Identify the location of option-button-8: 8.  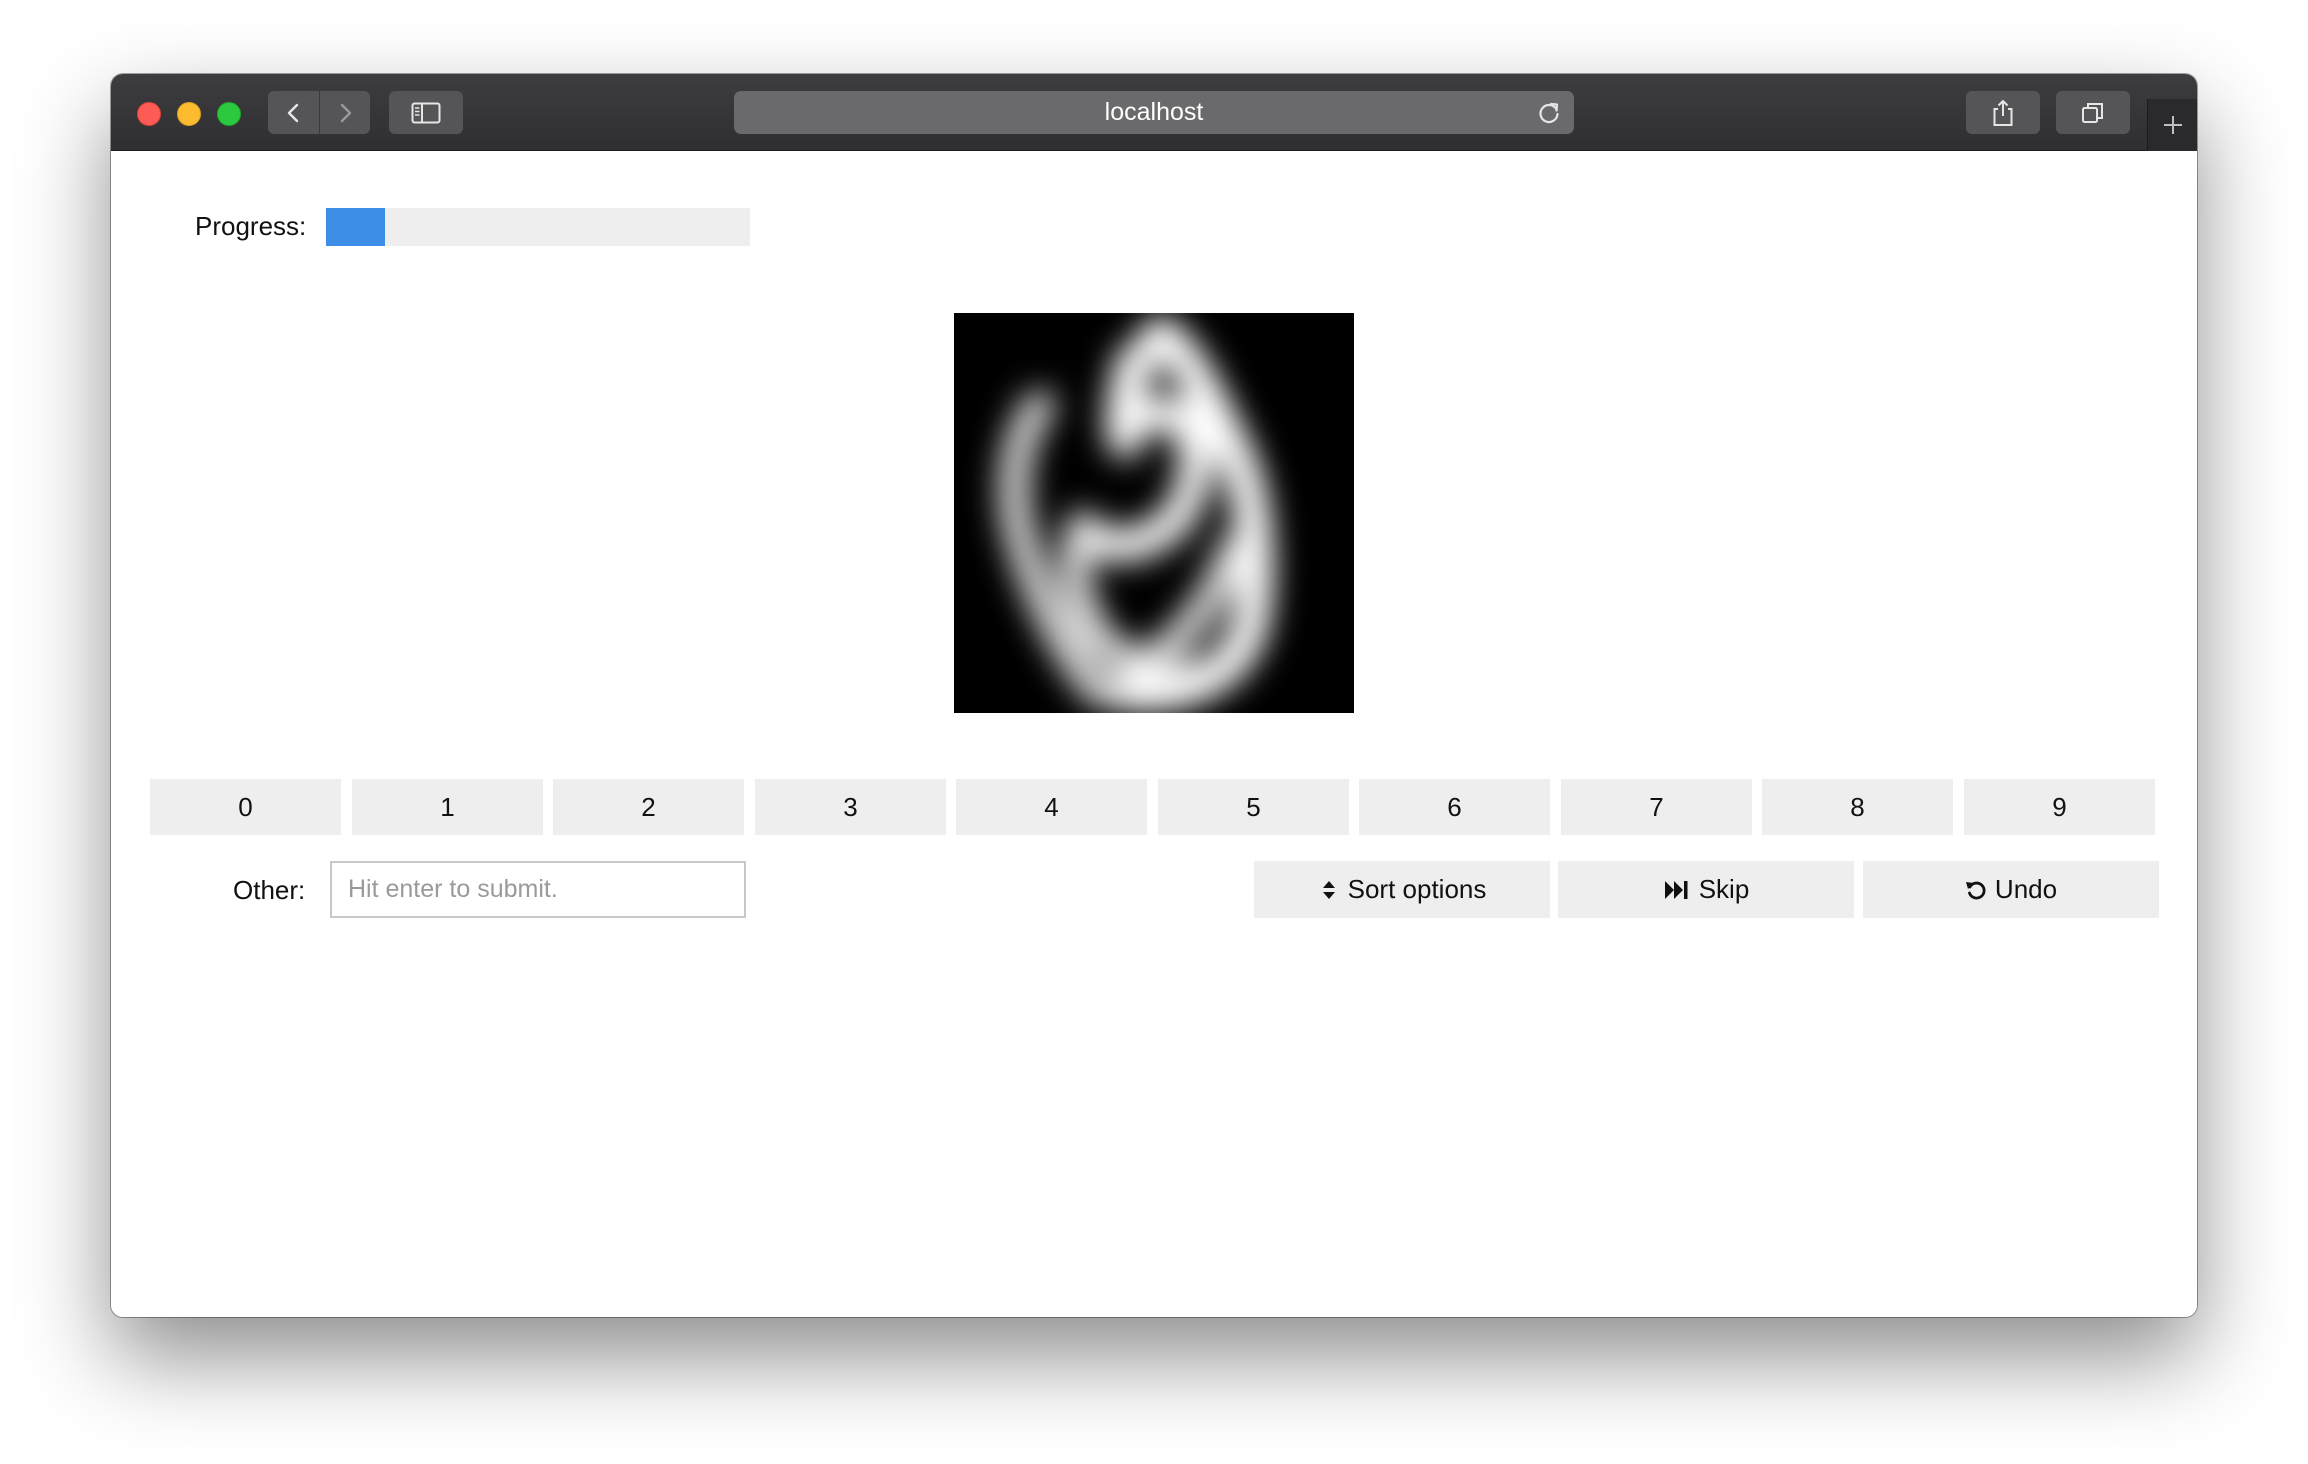
(1857, 807).